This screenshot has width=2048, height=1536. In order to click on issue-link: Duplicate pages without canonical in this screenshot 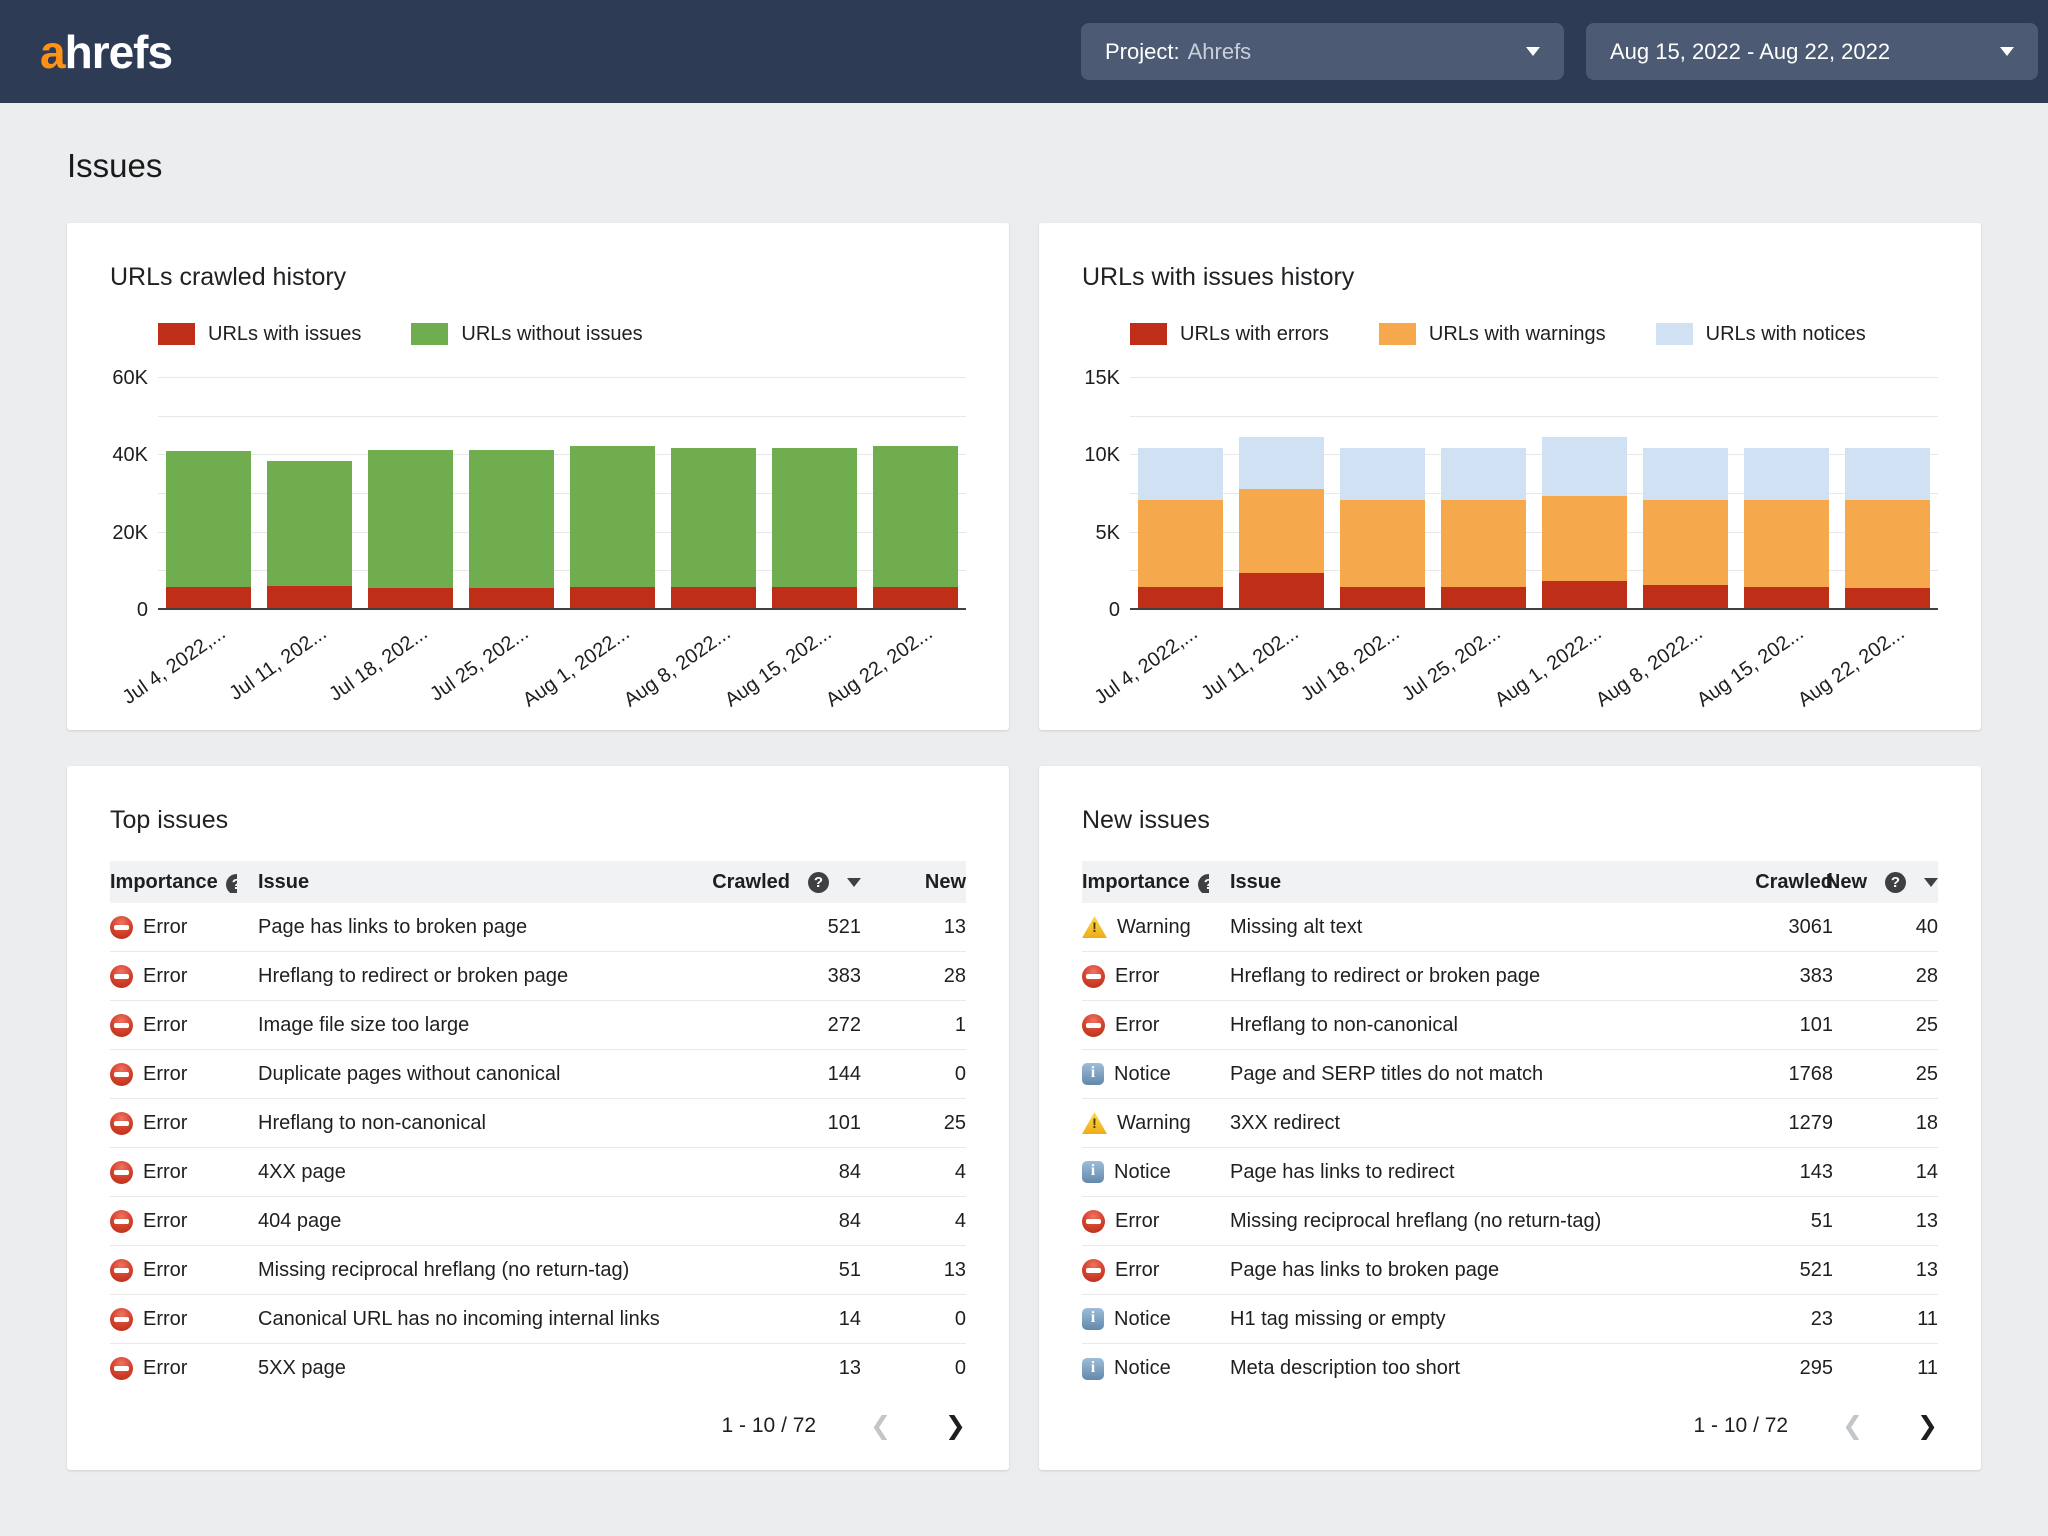, I will do `click(484, 1074)`.